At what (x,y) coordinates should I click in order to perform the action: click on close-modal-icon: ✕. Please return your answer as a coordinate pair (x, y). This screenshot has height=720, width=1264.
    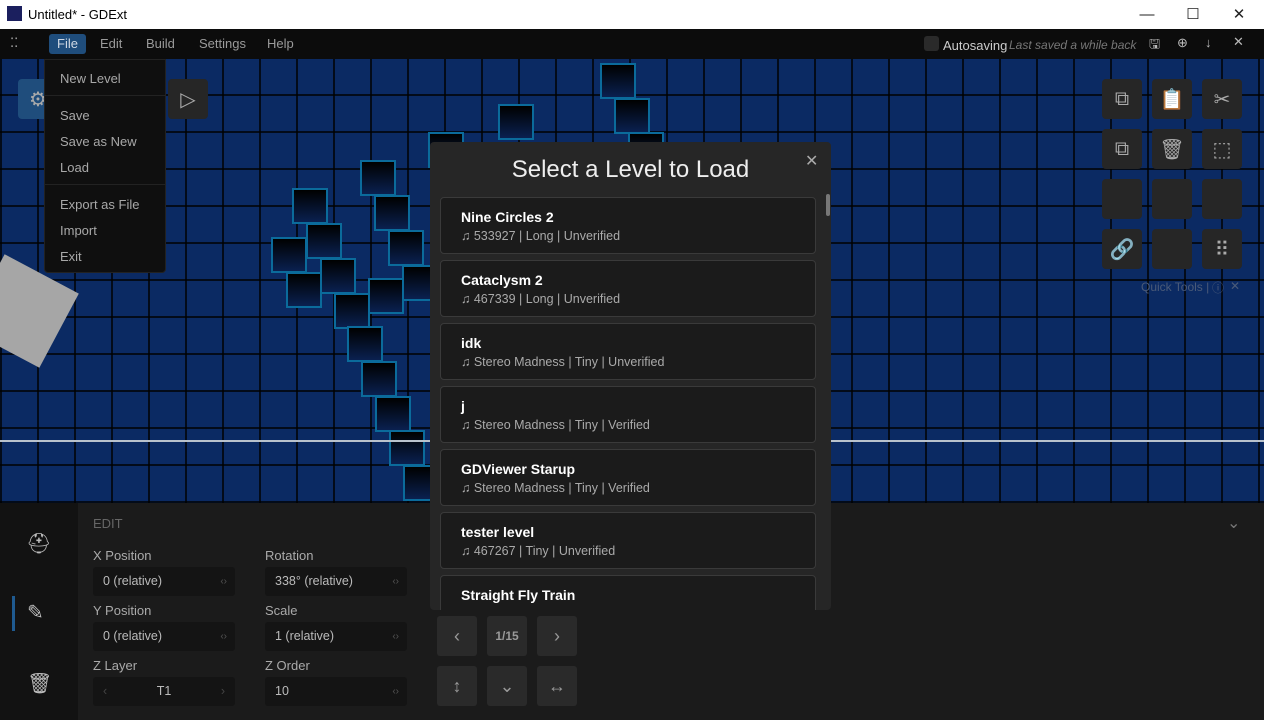
    Looking at the image, I should click on (811, 161).